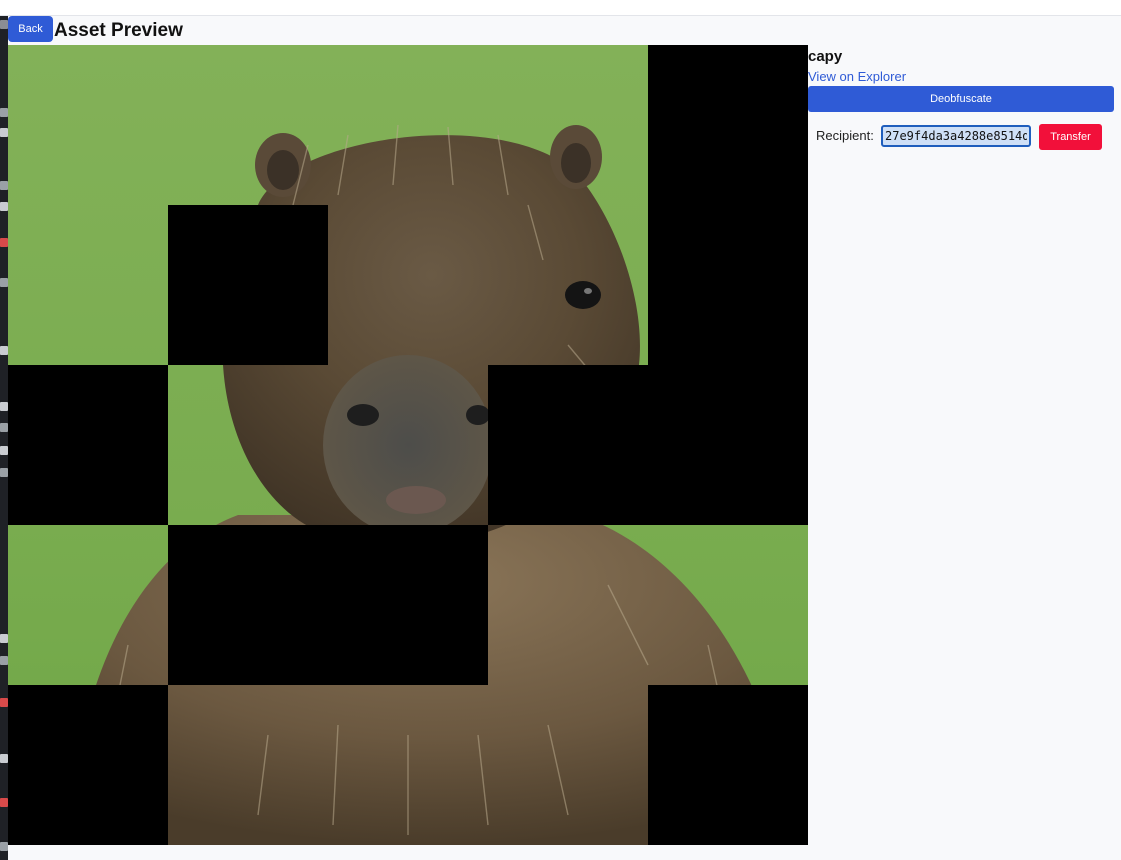  I want to click on recipient-label: Recipient:, so click(845, 135).